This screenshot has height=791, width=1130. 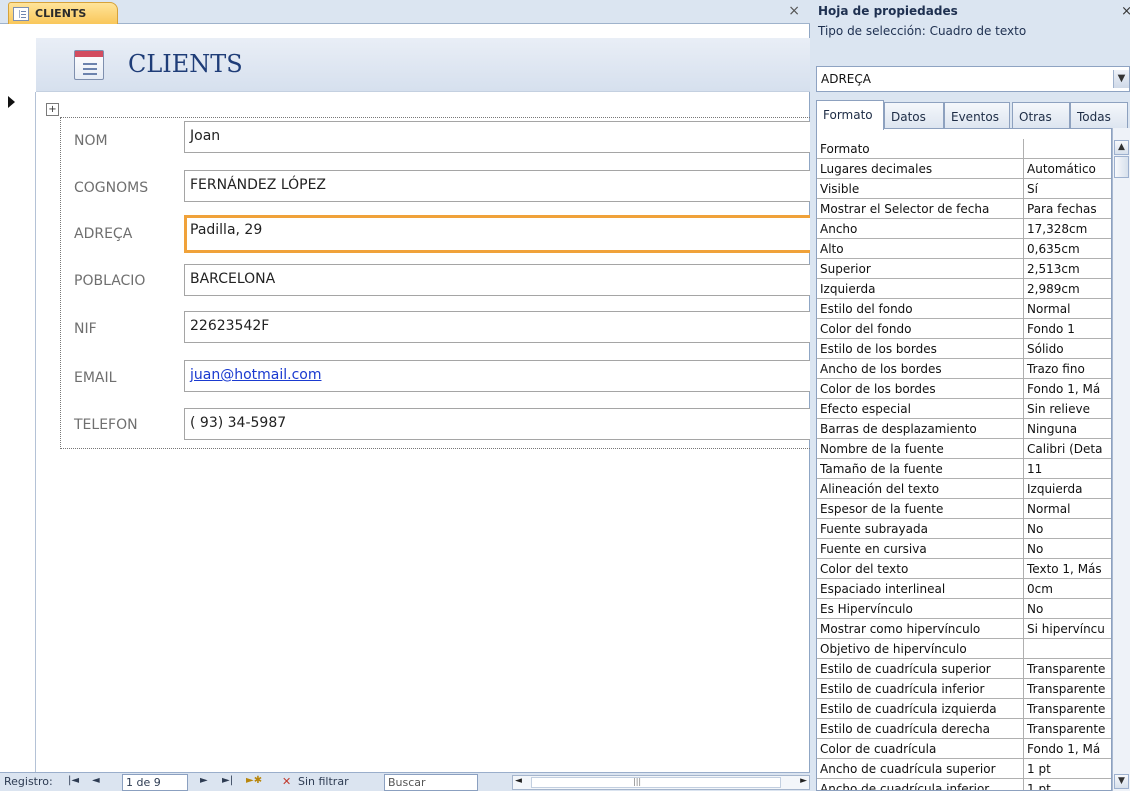 I want to click on next-record-icon: ►, so click(x=204, y=780).